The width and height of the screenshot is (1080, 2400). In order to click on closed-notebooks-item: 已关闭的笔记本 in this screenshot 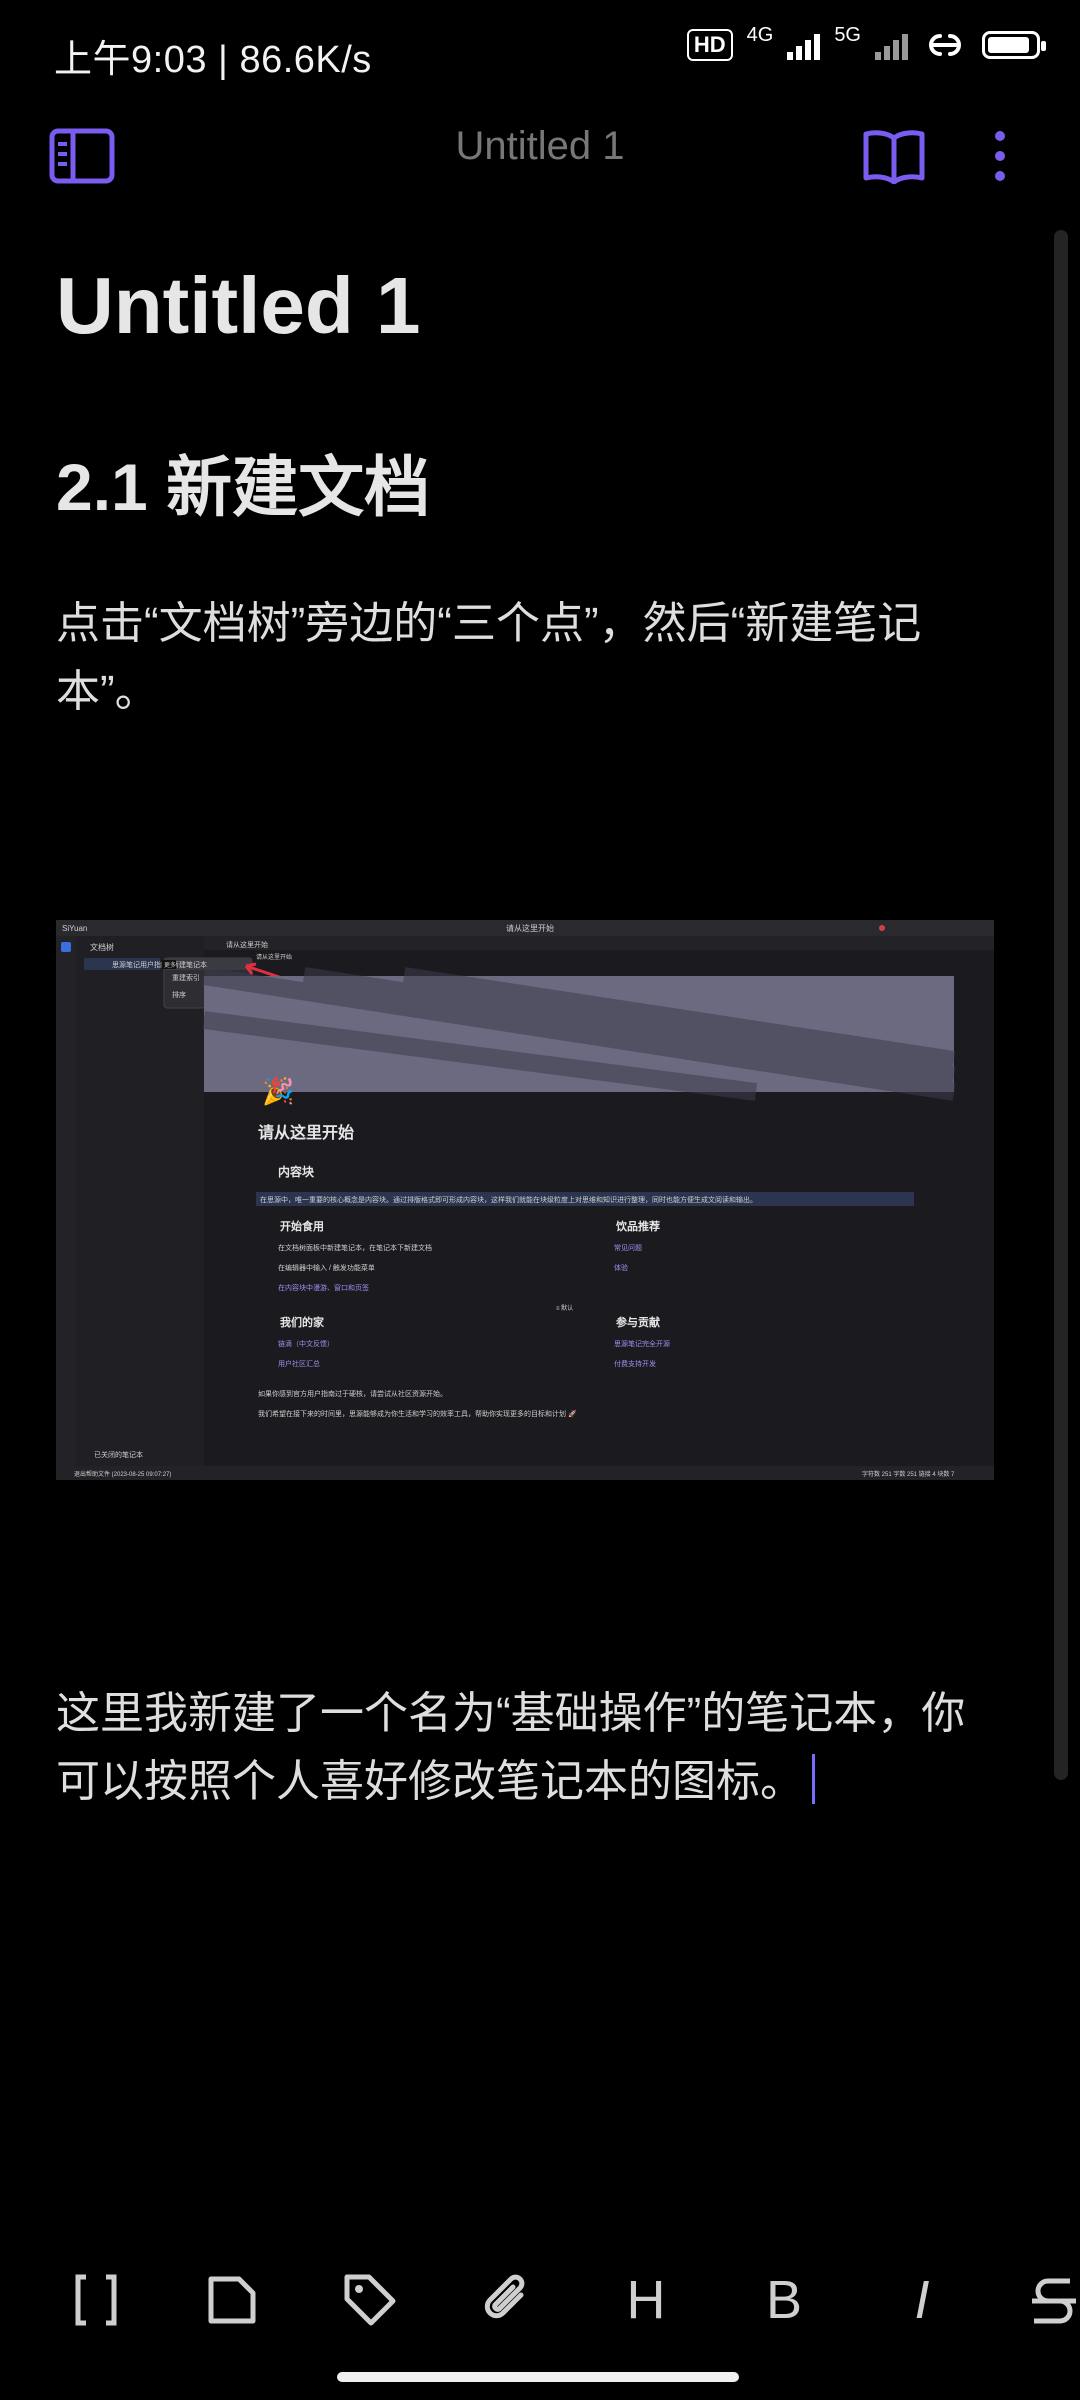, I will do `click(118, 1454)`.